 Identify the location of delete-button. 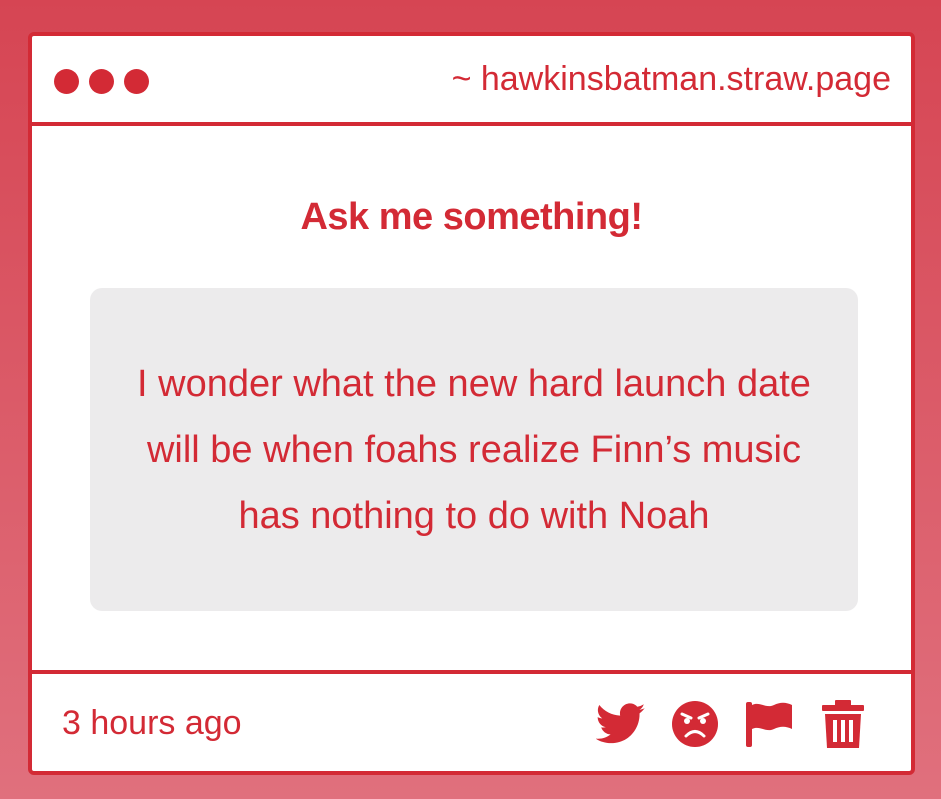
(843, 724).